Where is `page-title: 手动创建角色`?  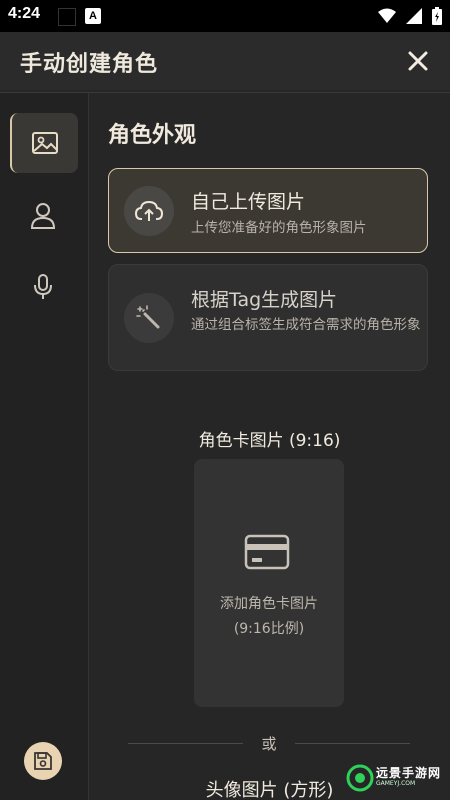
page-title: 手动创建角色 is located at coordinates (89, 64).